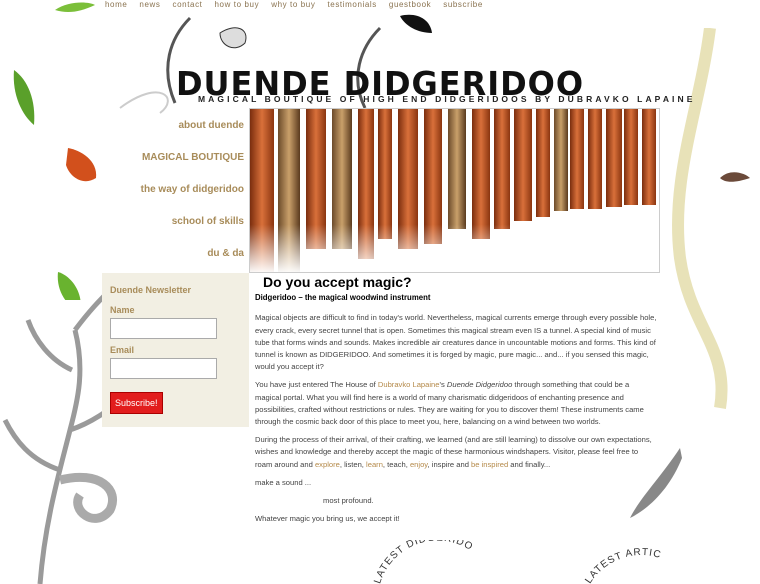 This screenshot has width=760, height=584. I want to click on email-field, so click(163, 368).